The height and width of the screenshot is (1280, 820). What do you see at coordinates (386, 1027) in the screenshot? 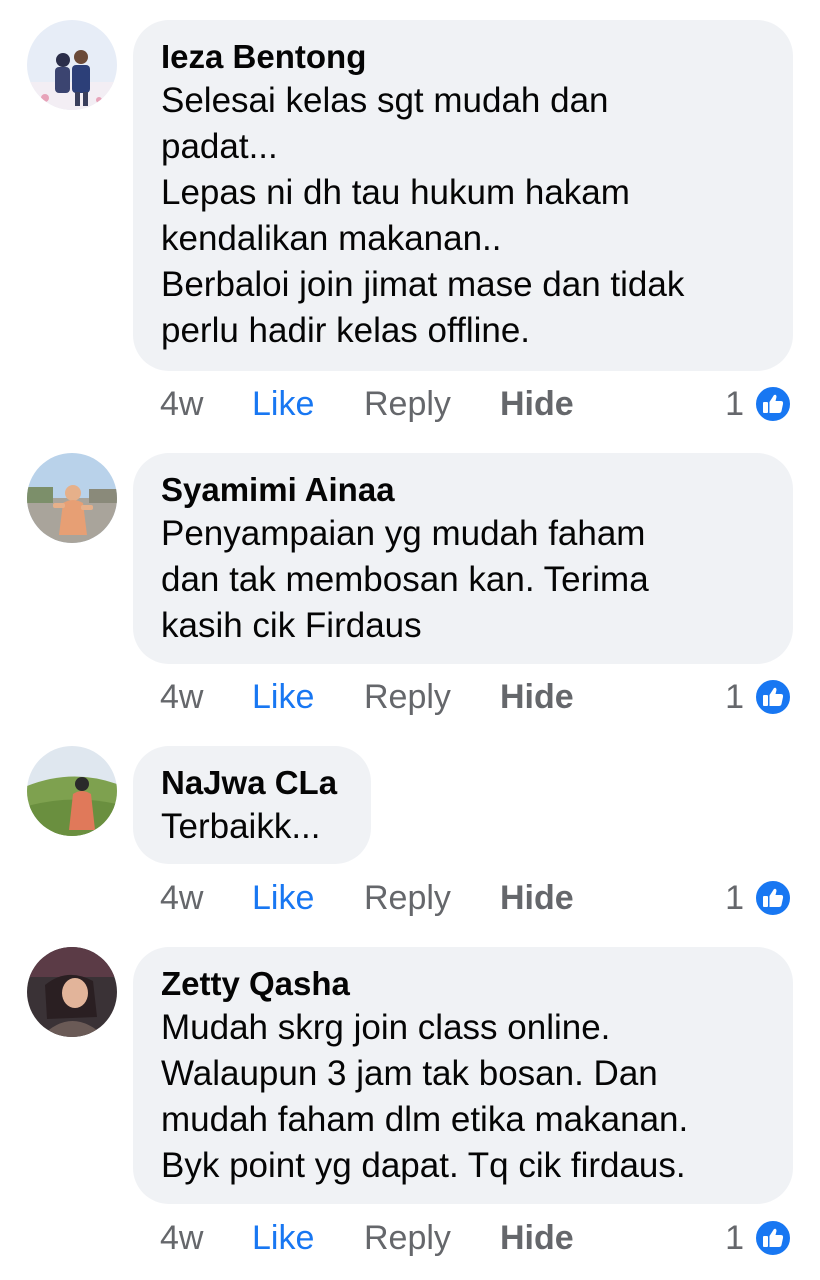
I see `comment-text-line: Mudah skrg join class online.` at bounding box center [386, 1027].